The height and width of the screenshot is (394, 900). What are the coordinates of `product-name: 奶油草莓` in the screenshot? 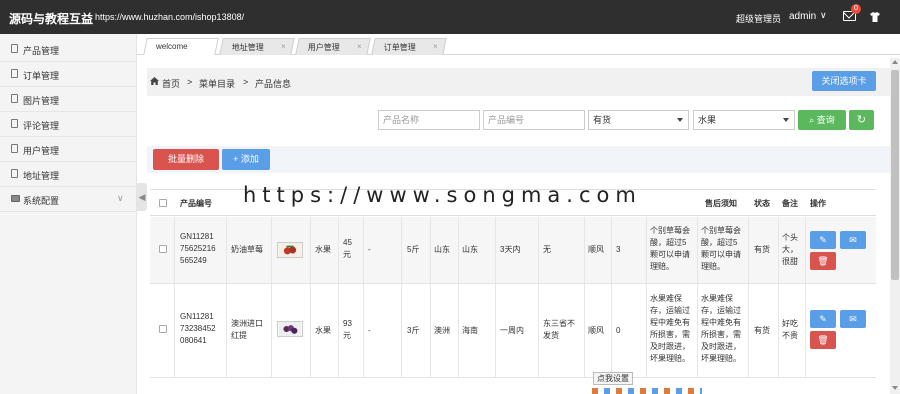 It's located at (247, 249).